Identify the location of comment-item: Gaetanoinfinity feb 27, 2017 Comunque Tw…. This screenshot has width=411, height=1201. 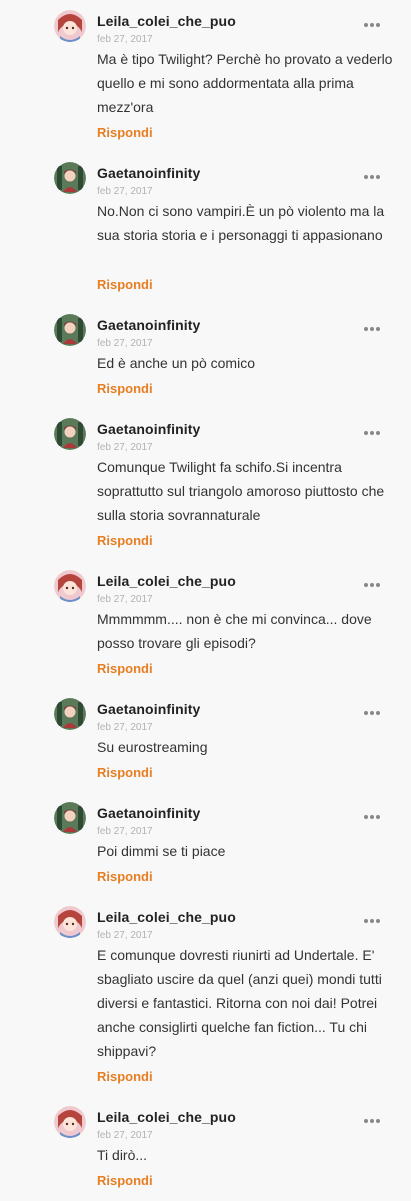
(205, 487).